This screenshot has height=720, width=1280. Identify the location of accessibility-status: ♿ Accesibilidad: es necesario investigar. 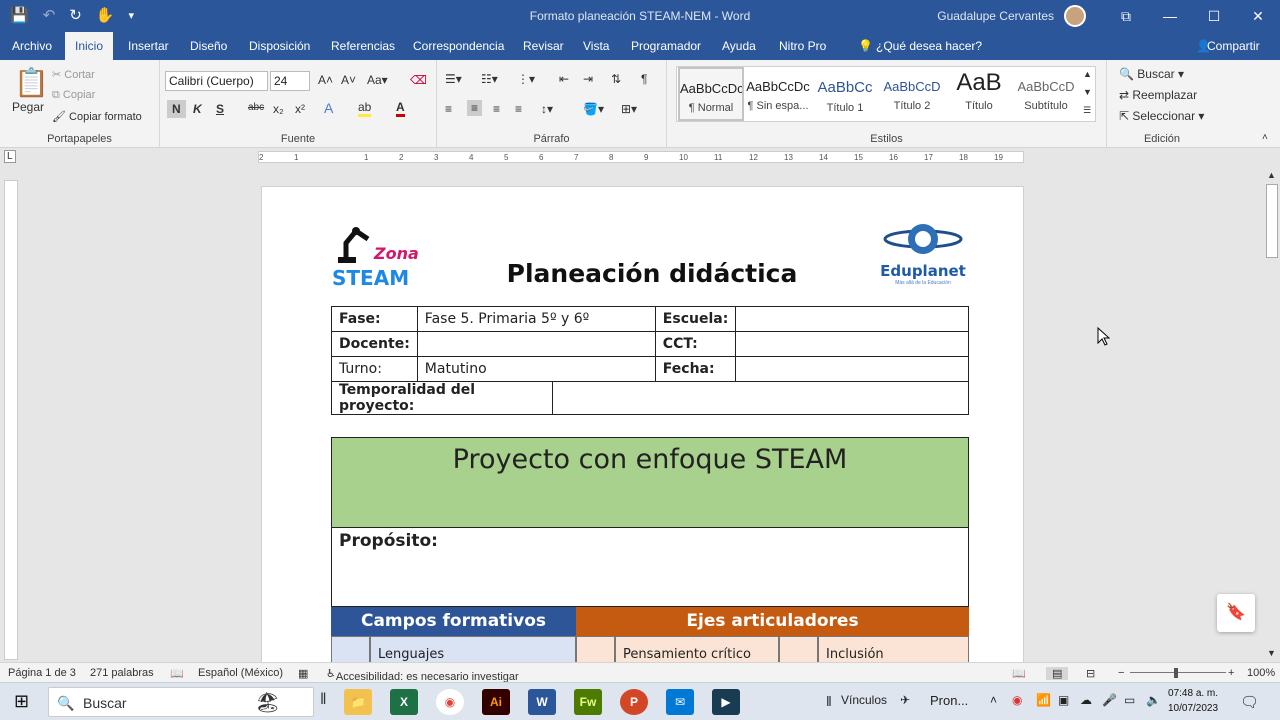
(422, 675).